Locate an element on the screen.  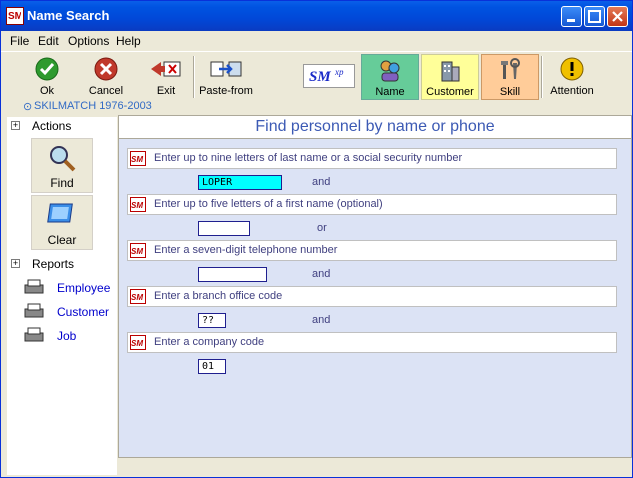
warning-icon is located at coordinates (572, 69).